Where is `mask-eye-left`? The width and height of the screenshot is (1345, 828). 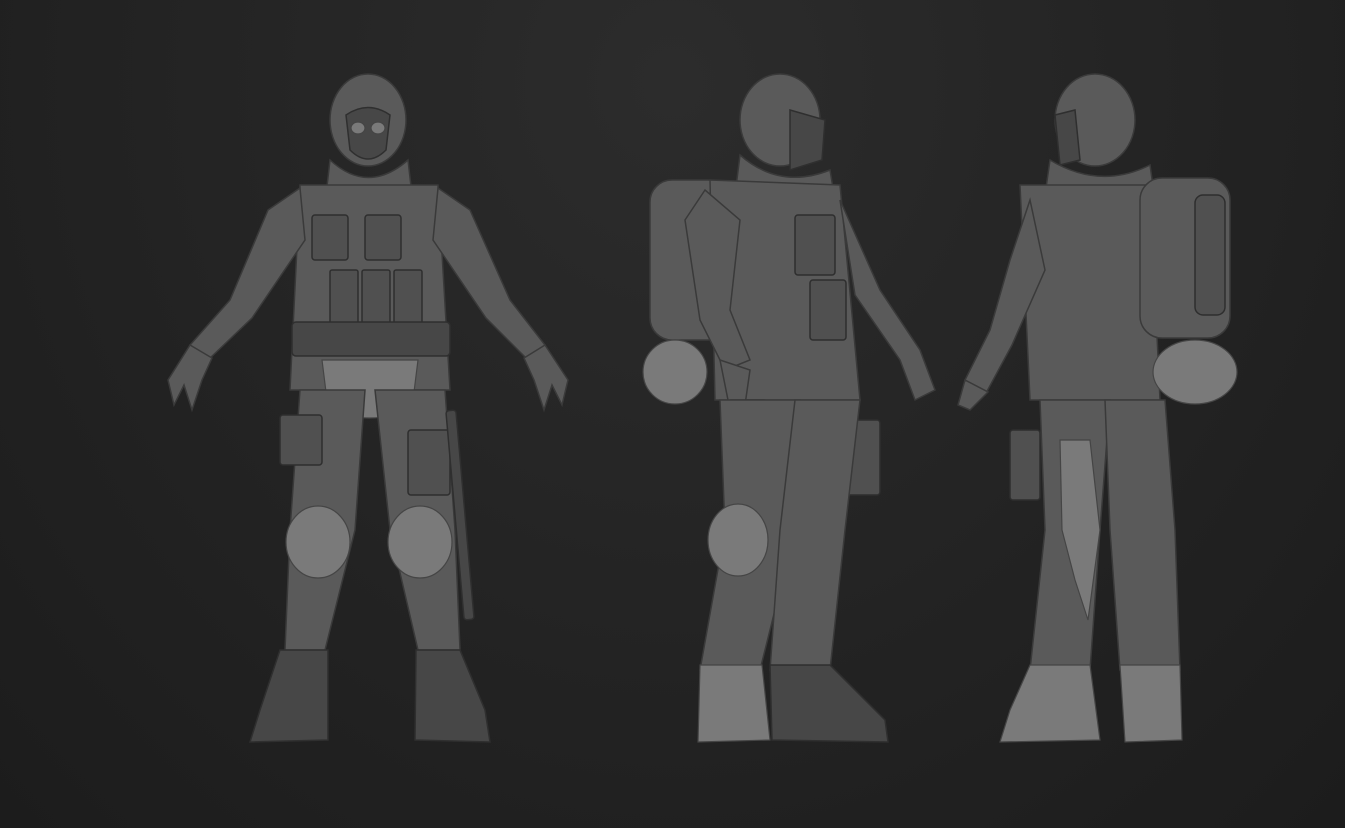 mask-eye-left is located at coordinates (358, 128).